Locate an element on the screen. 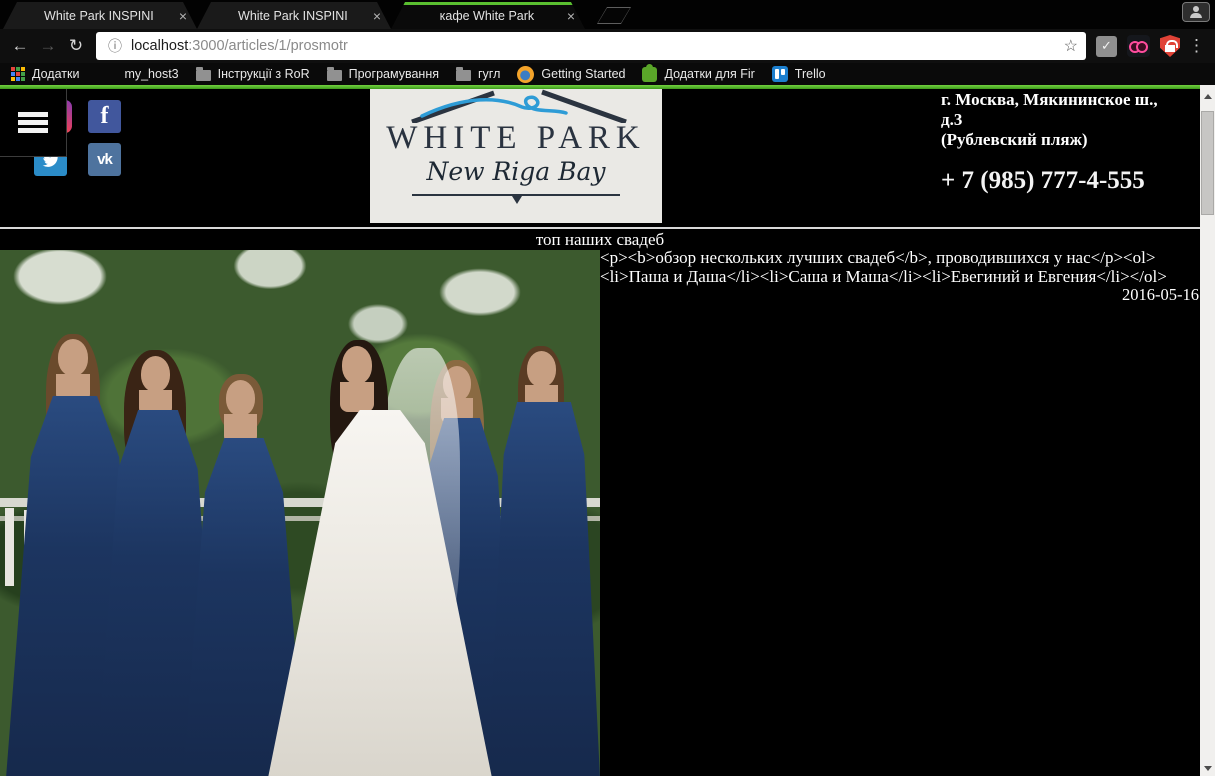  bookmark-folder-programming: Програмування is located at coordinates (382, 74).